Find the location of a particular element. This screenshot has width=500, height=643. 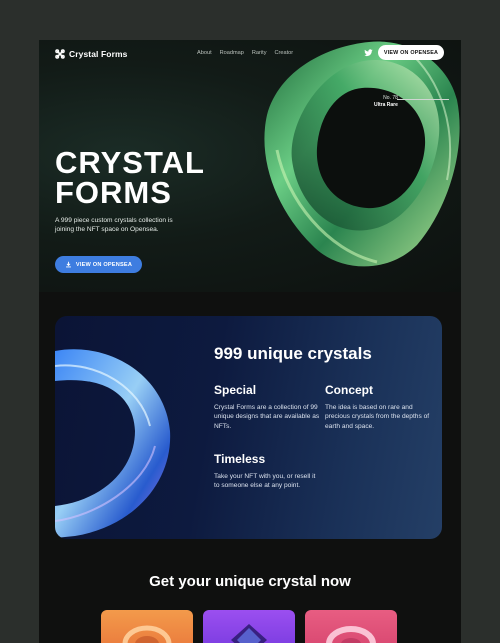

hero-crystal-image is located at coordinates (362, 154).